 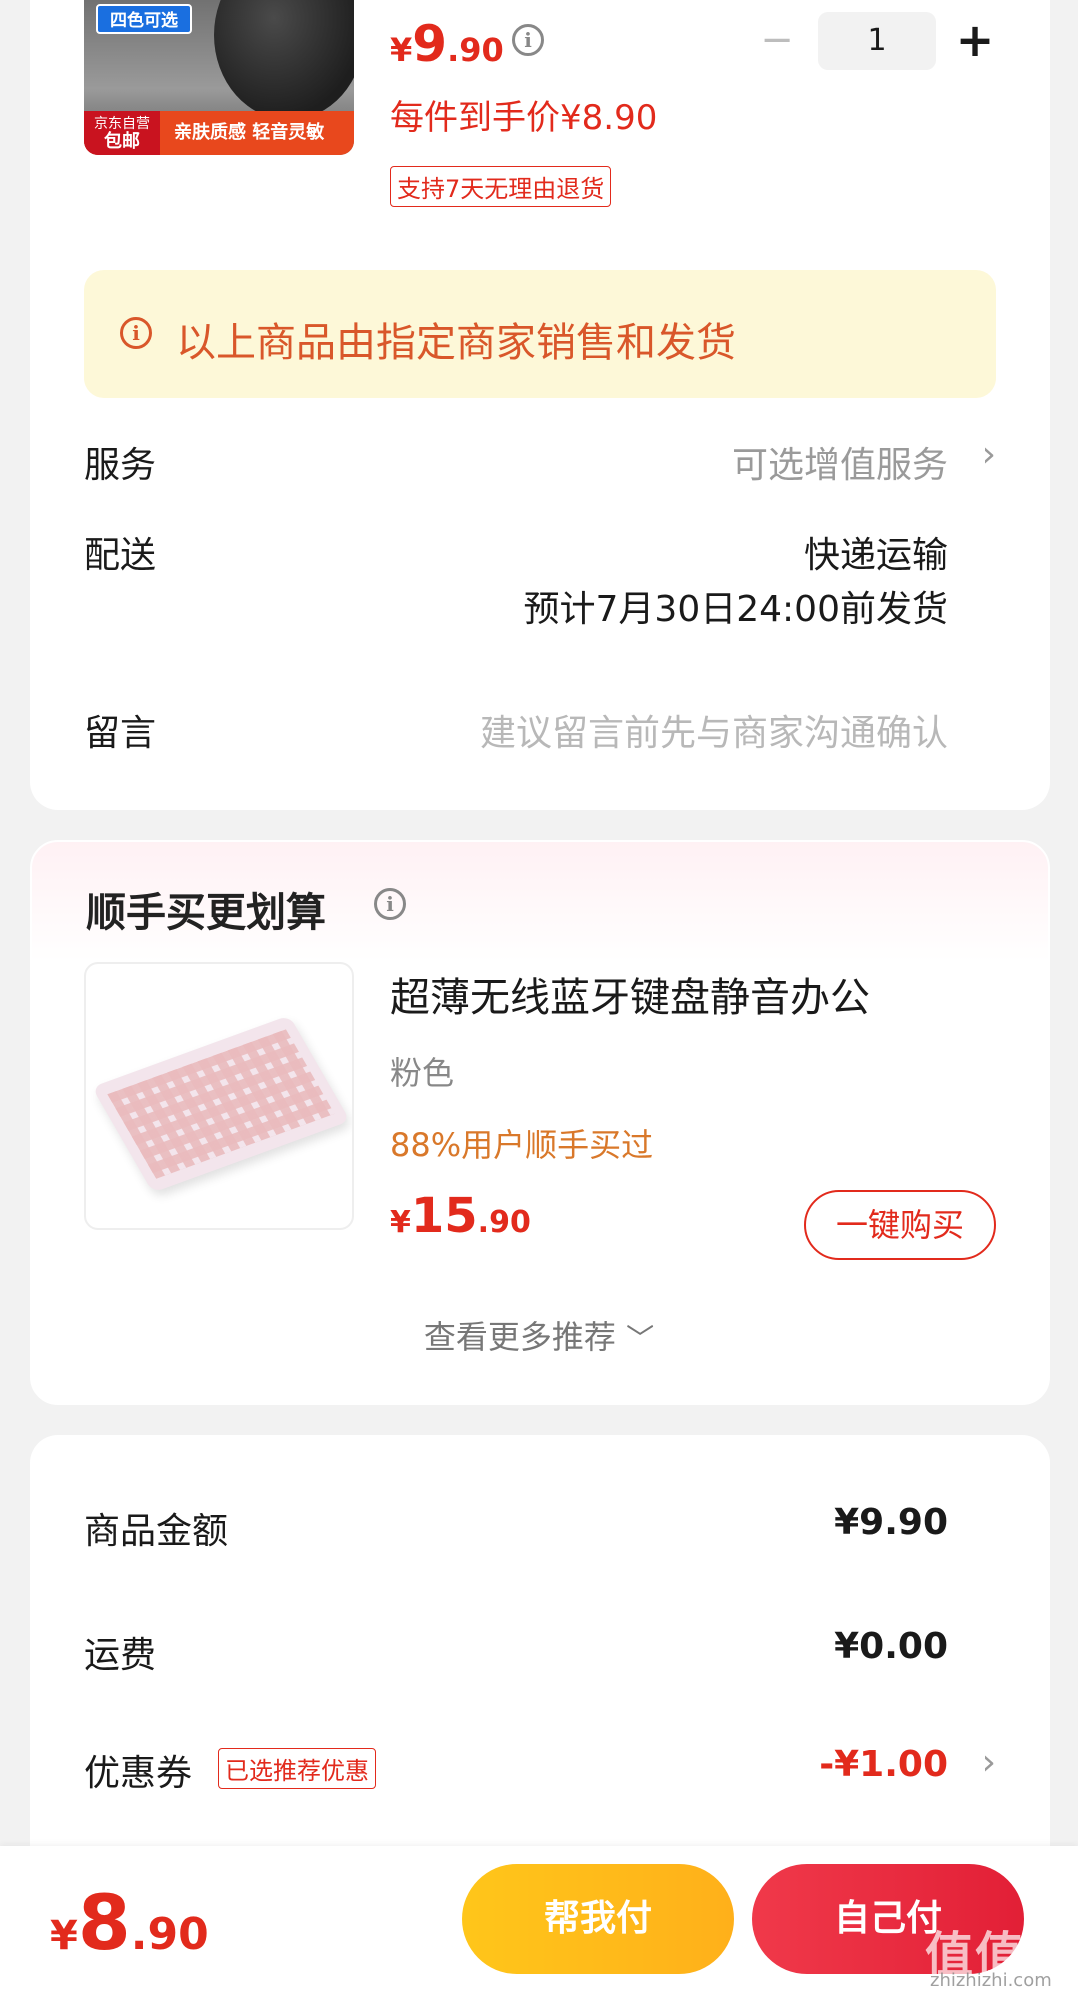 What do you see at coordinates (206, 913) in the screenshot?
I see `recommend-title: 顺手买更划算` at bounding box center [206, 913].